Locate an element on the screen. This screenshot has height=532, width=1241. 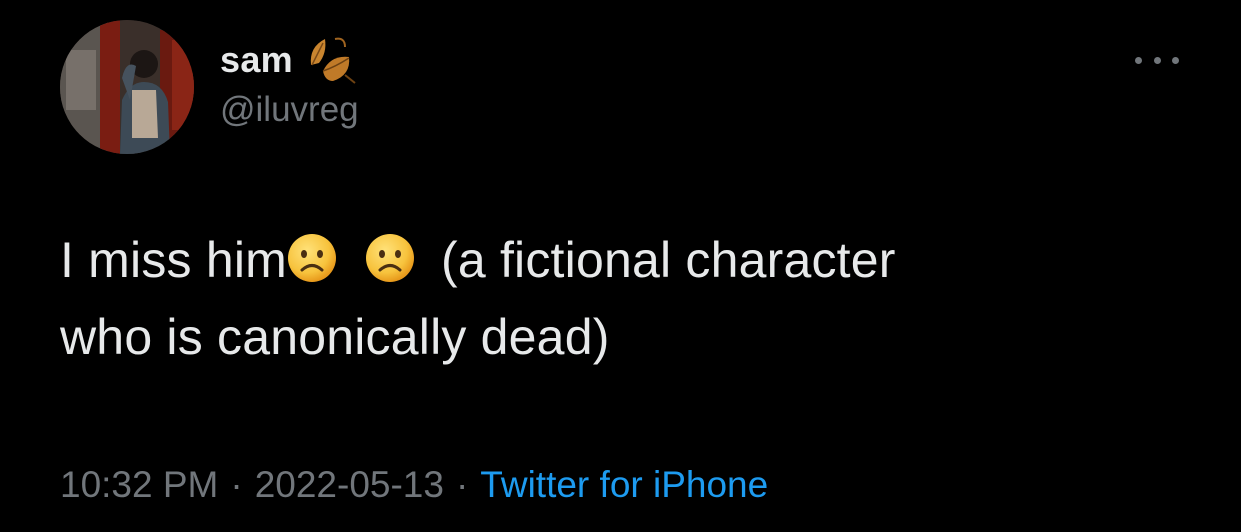
tweet-meta: 10:32 PM · 2022-05-13 · Twitter for iPhone is located at coordinates (414, 485).